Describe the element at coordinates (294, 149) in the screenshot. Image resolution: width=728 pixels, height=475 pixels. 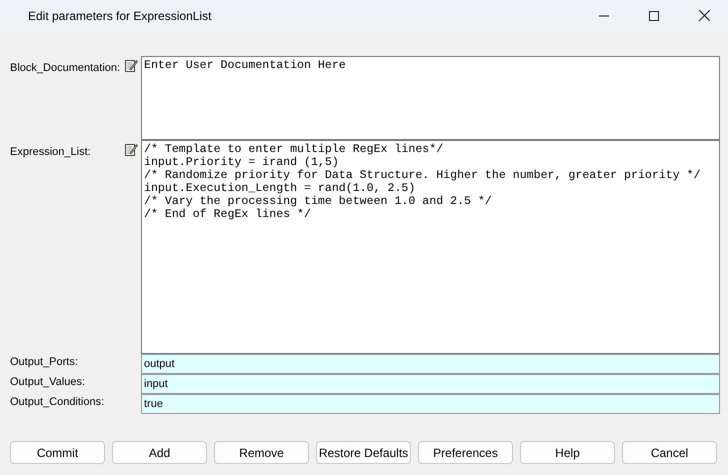
I see `code-line: /* Template to enter multiple RegEx lines*/` at that location.